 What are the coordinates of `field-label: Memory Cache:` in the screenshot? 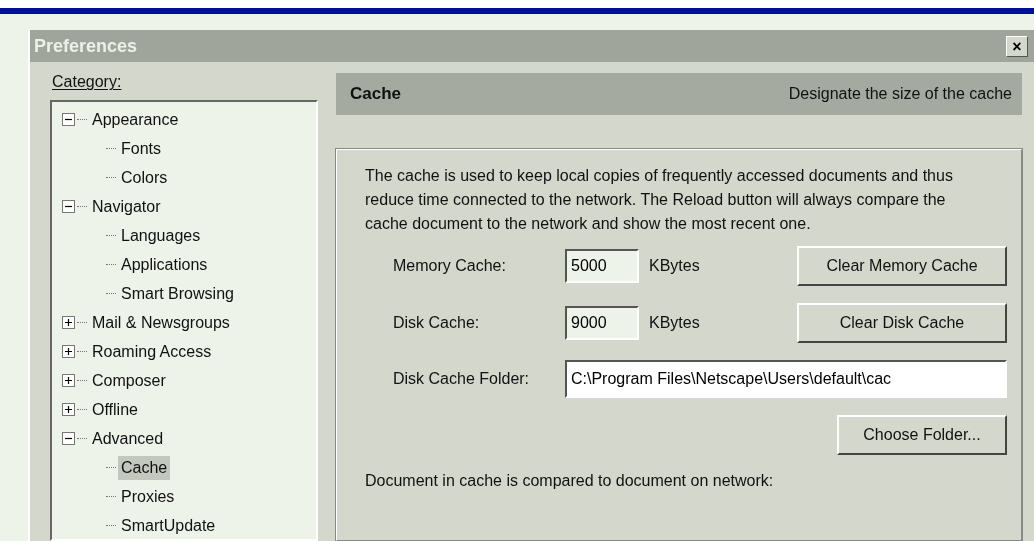 It's located at (450, 266).